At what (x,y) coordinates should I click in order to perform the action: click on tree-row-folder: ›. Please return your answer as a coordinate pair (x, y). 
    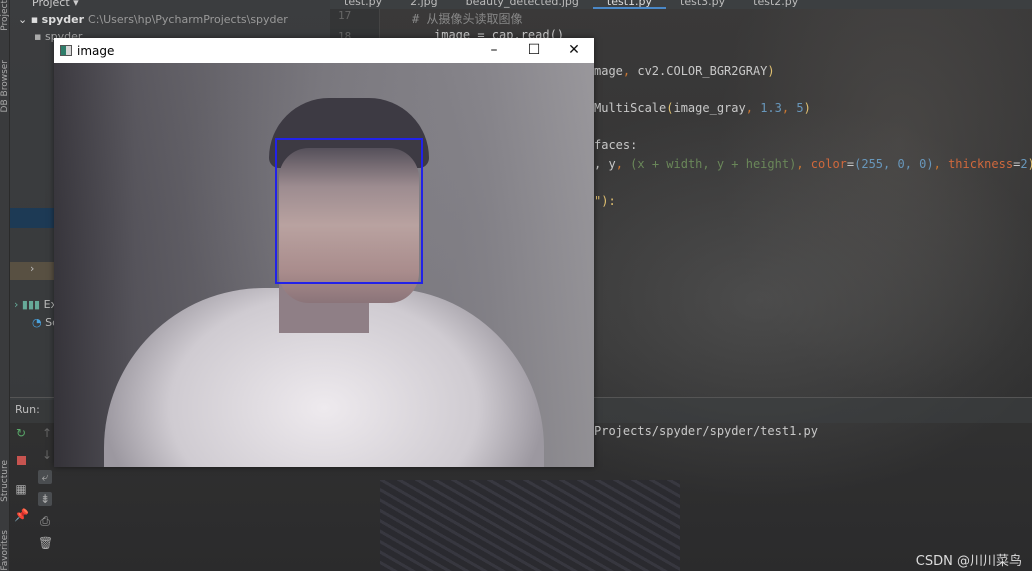
    Looking at the image, I should click on (32, 271).